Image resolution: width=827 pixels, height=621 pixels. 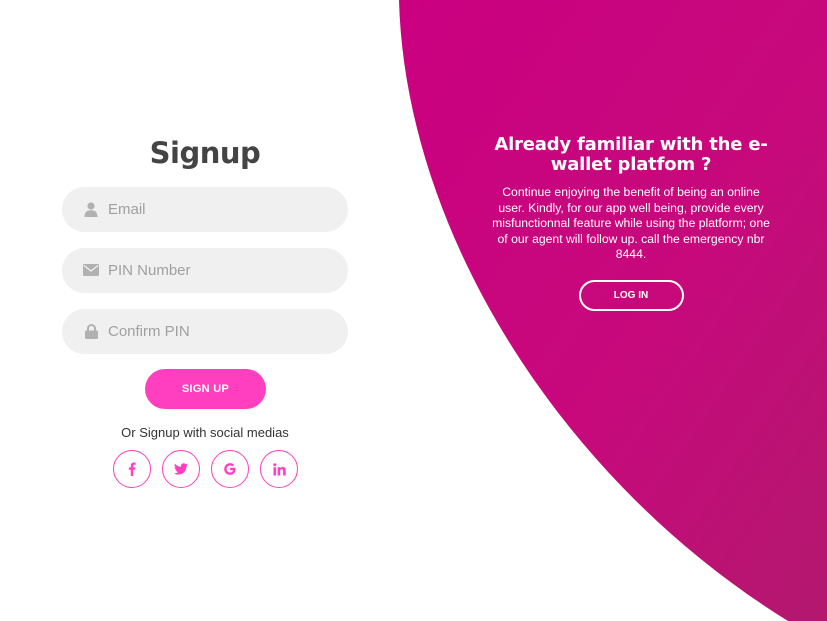 I want to click on confirm-pin-input, so click(x=220, y=331).